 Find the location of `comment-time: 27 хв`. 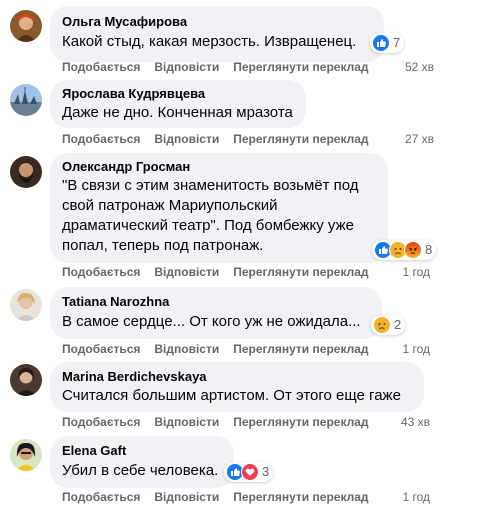

comment-time: 27 хв is located at coordinates (419, 139).